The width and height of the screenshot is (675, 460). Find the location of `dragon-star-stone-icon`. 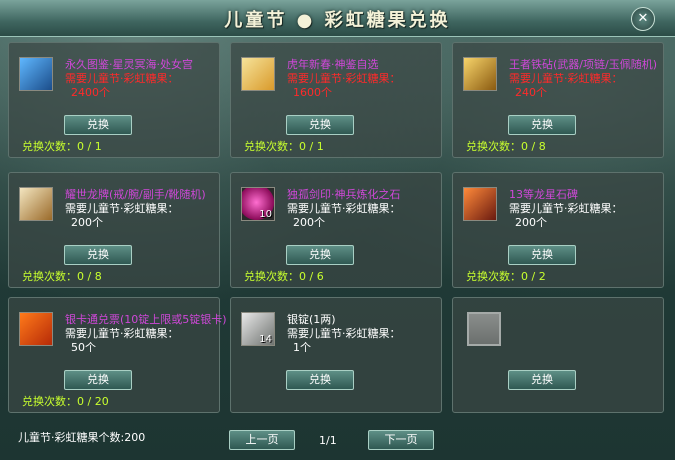

dragon-star-stone-icon is located at coordinates (480, 204).